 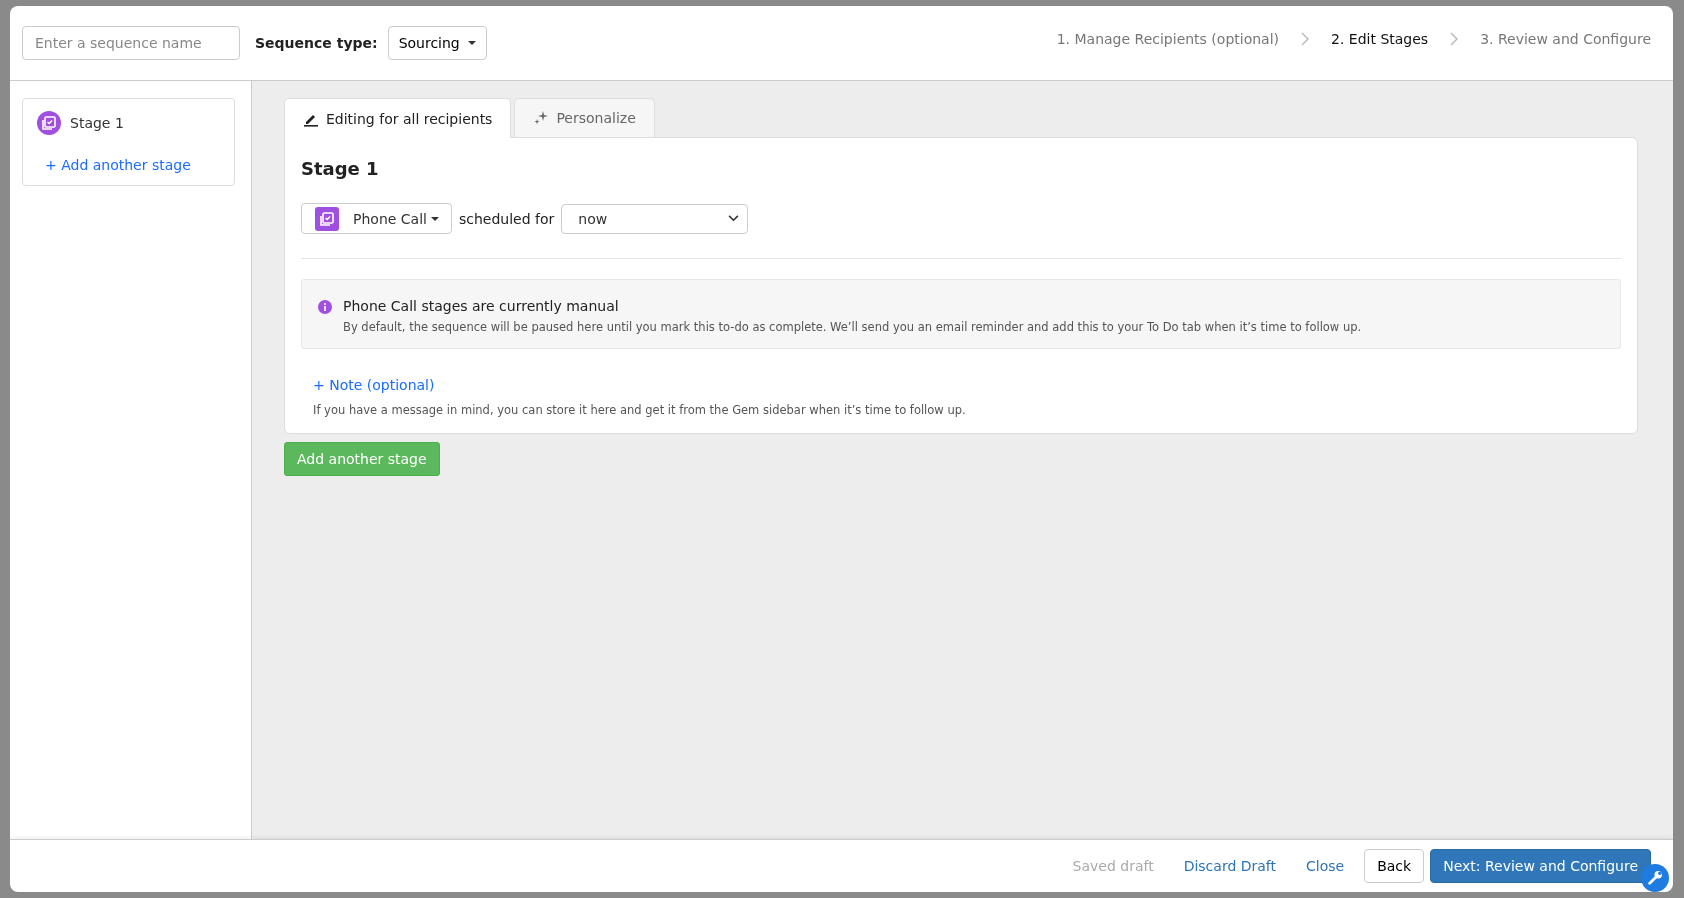 I want to click on info-icon, so click(x=325, y=307).